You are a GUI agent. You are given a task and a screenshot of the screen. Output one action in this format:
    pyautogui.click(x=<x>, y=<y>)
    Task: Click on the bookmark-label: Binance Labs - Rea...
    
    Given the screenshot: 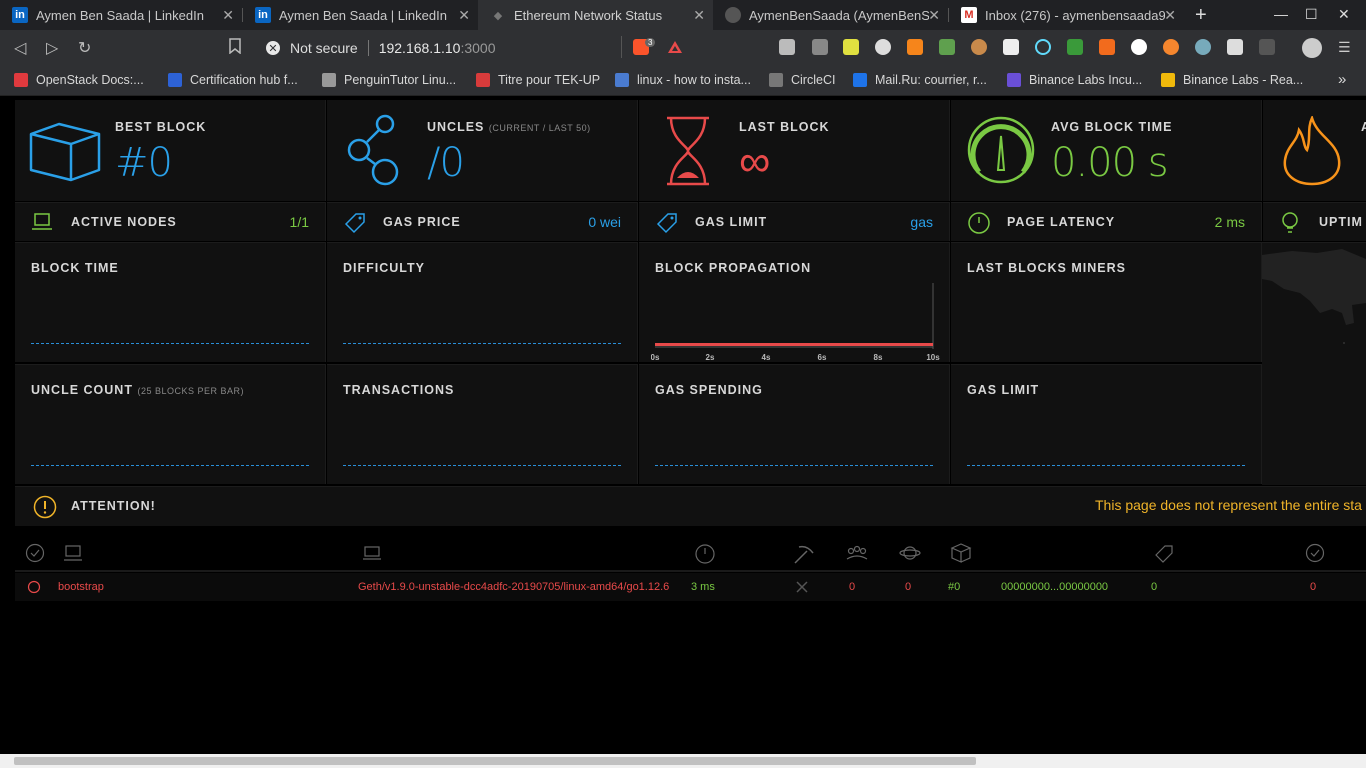 What is the action you would take?
    pyautogui.click(x=1243, y=80)
    